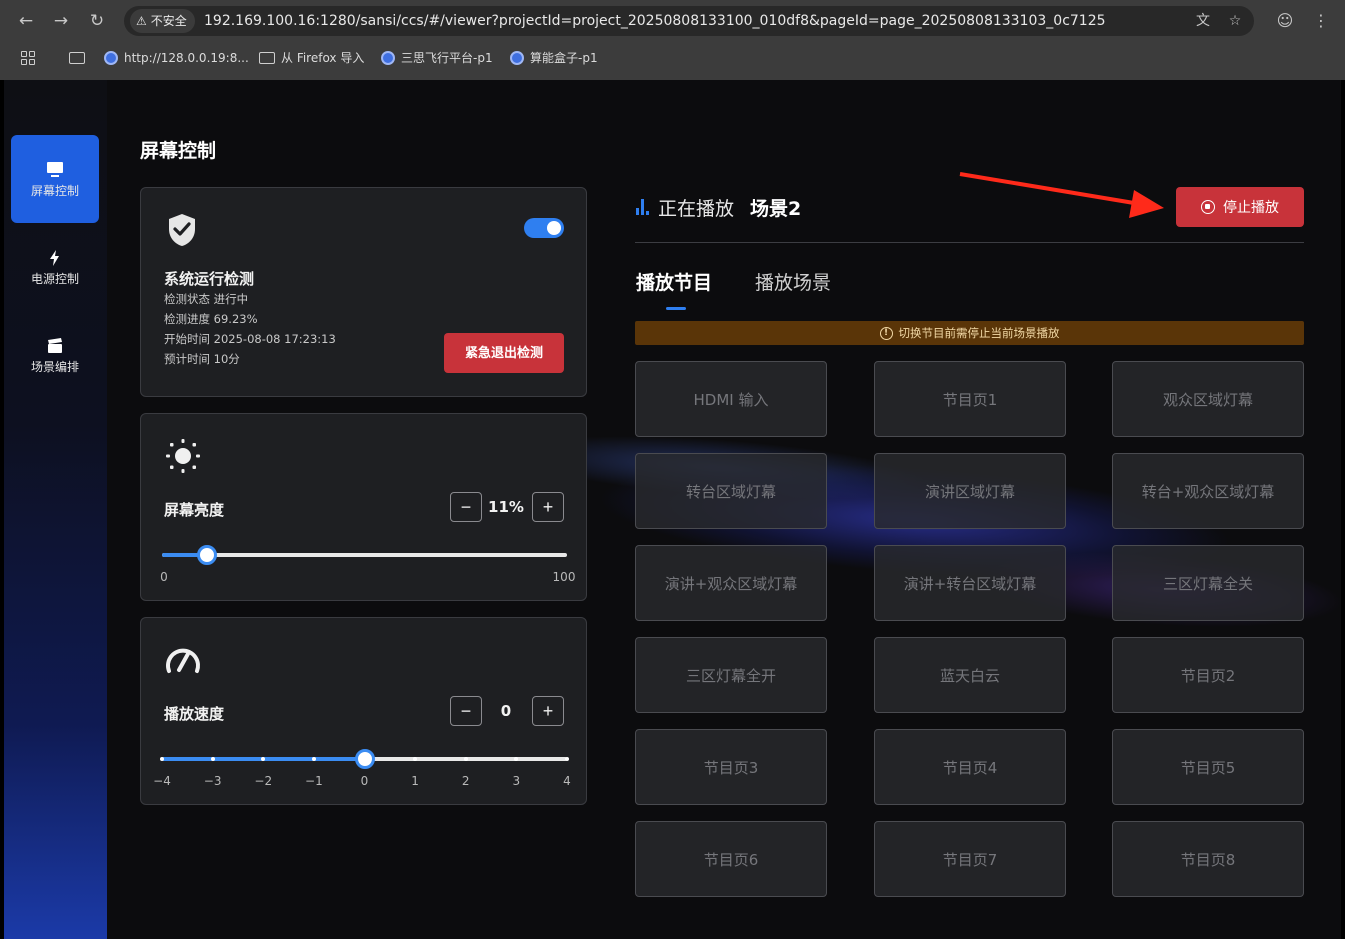 The height and width of the screenshot is (939, 1345). I want to click on program-button: 演讲+观众区域灯幕, so click(731, 583).